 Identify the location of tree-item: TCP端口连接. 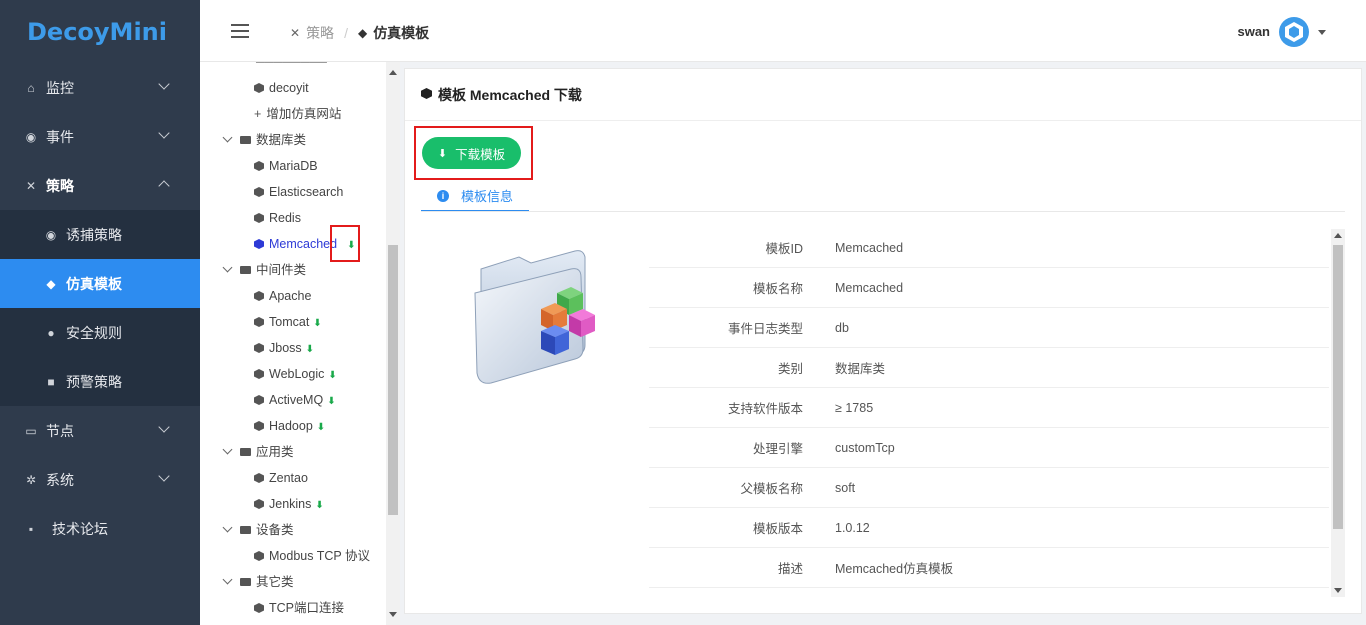
(299, 608).